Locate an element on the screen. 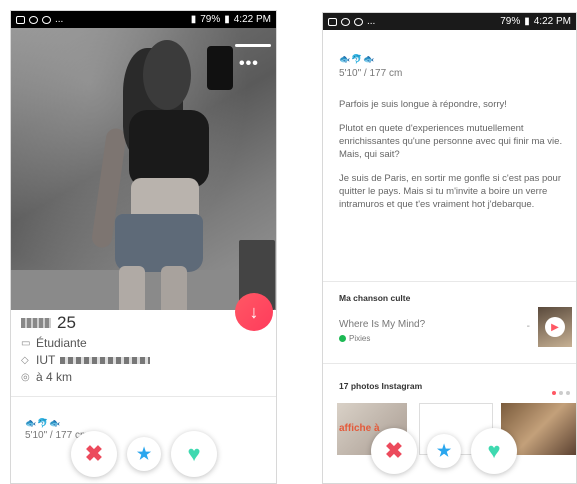 The height and width of the screenshot is (484, 577). instagram-section-title: 17 photos Instagram is located at coordinates (381, 386).